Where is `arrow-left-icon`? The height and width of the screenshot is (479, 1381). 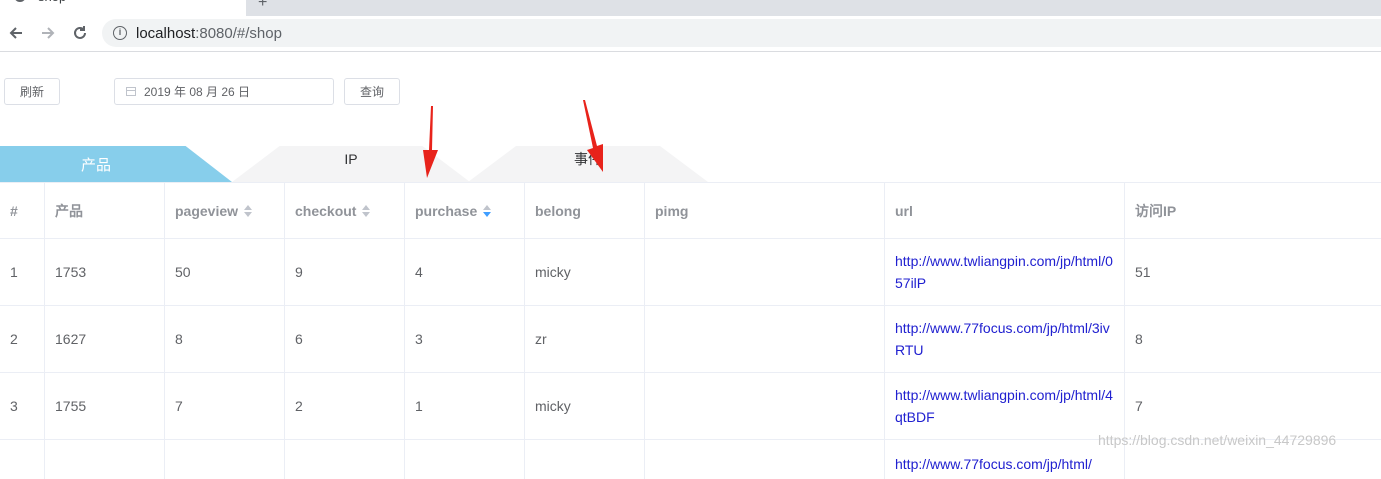
arrow-left-icon is located at coordinates (15, 33).